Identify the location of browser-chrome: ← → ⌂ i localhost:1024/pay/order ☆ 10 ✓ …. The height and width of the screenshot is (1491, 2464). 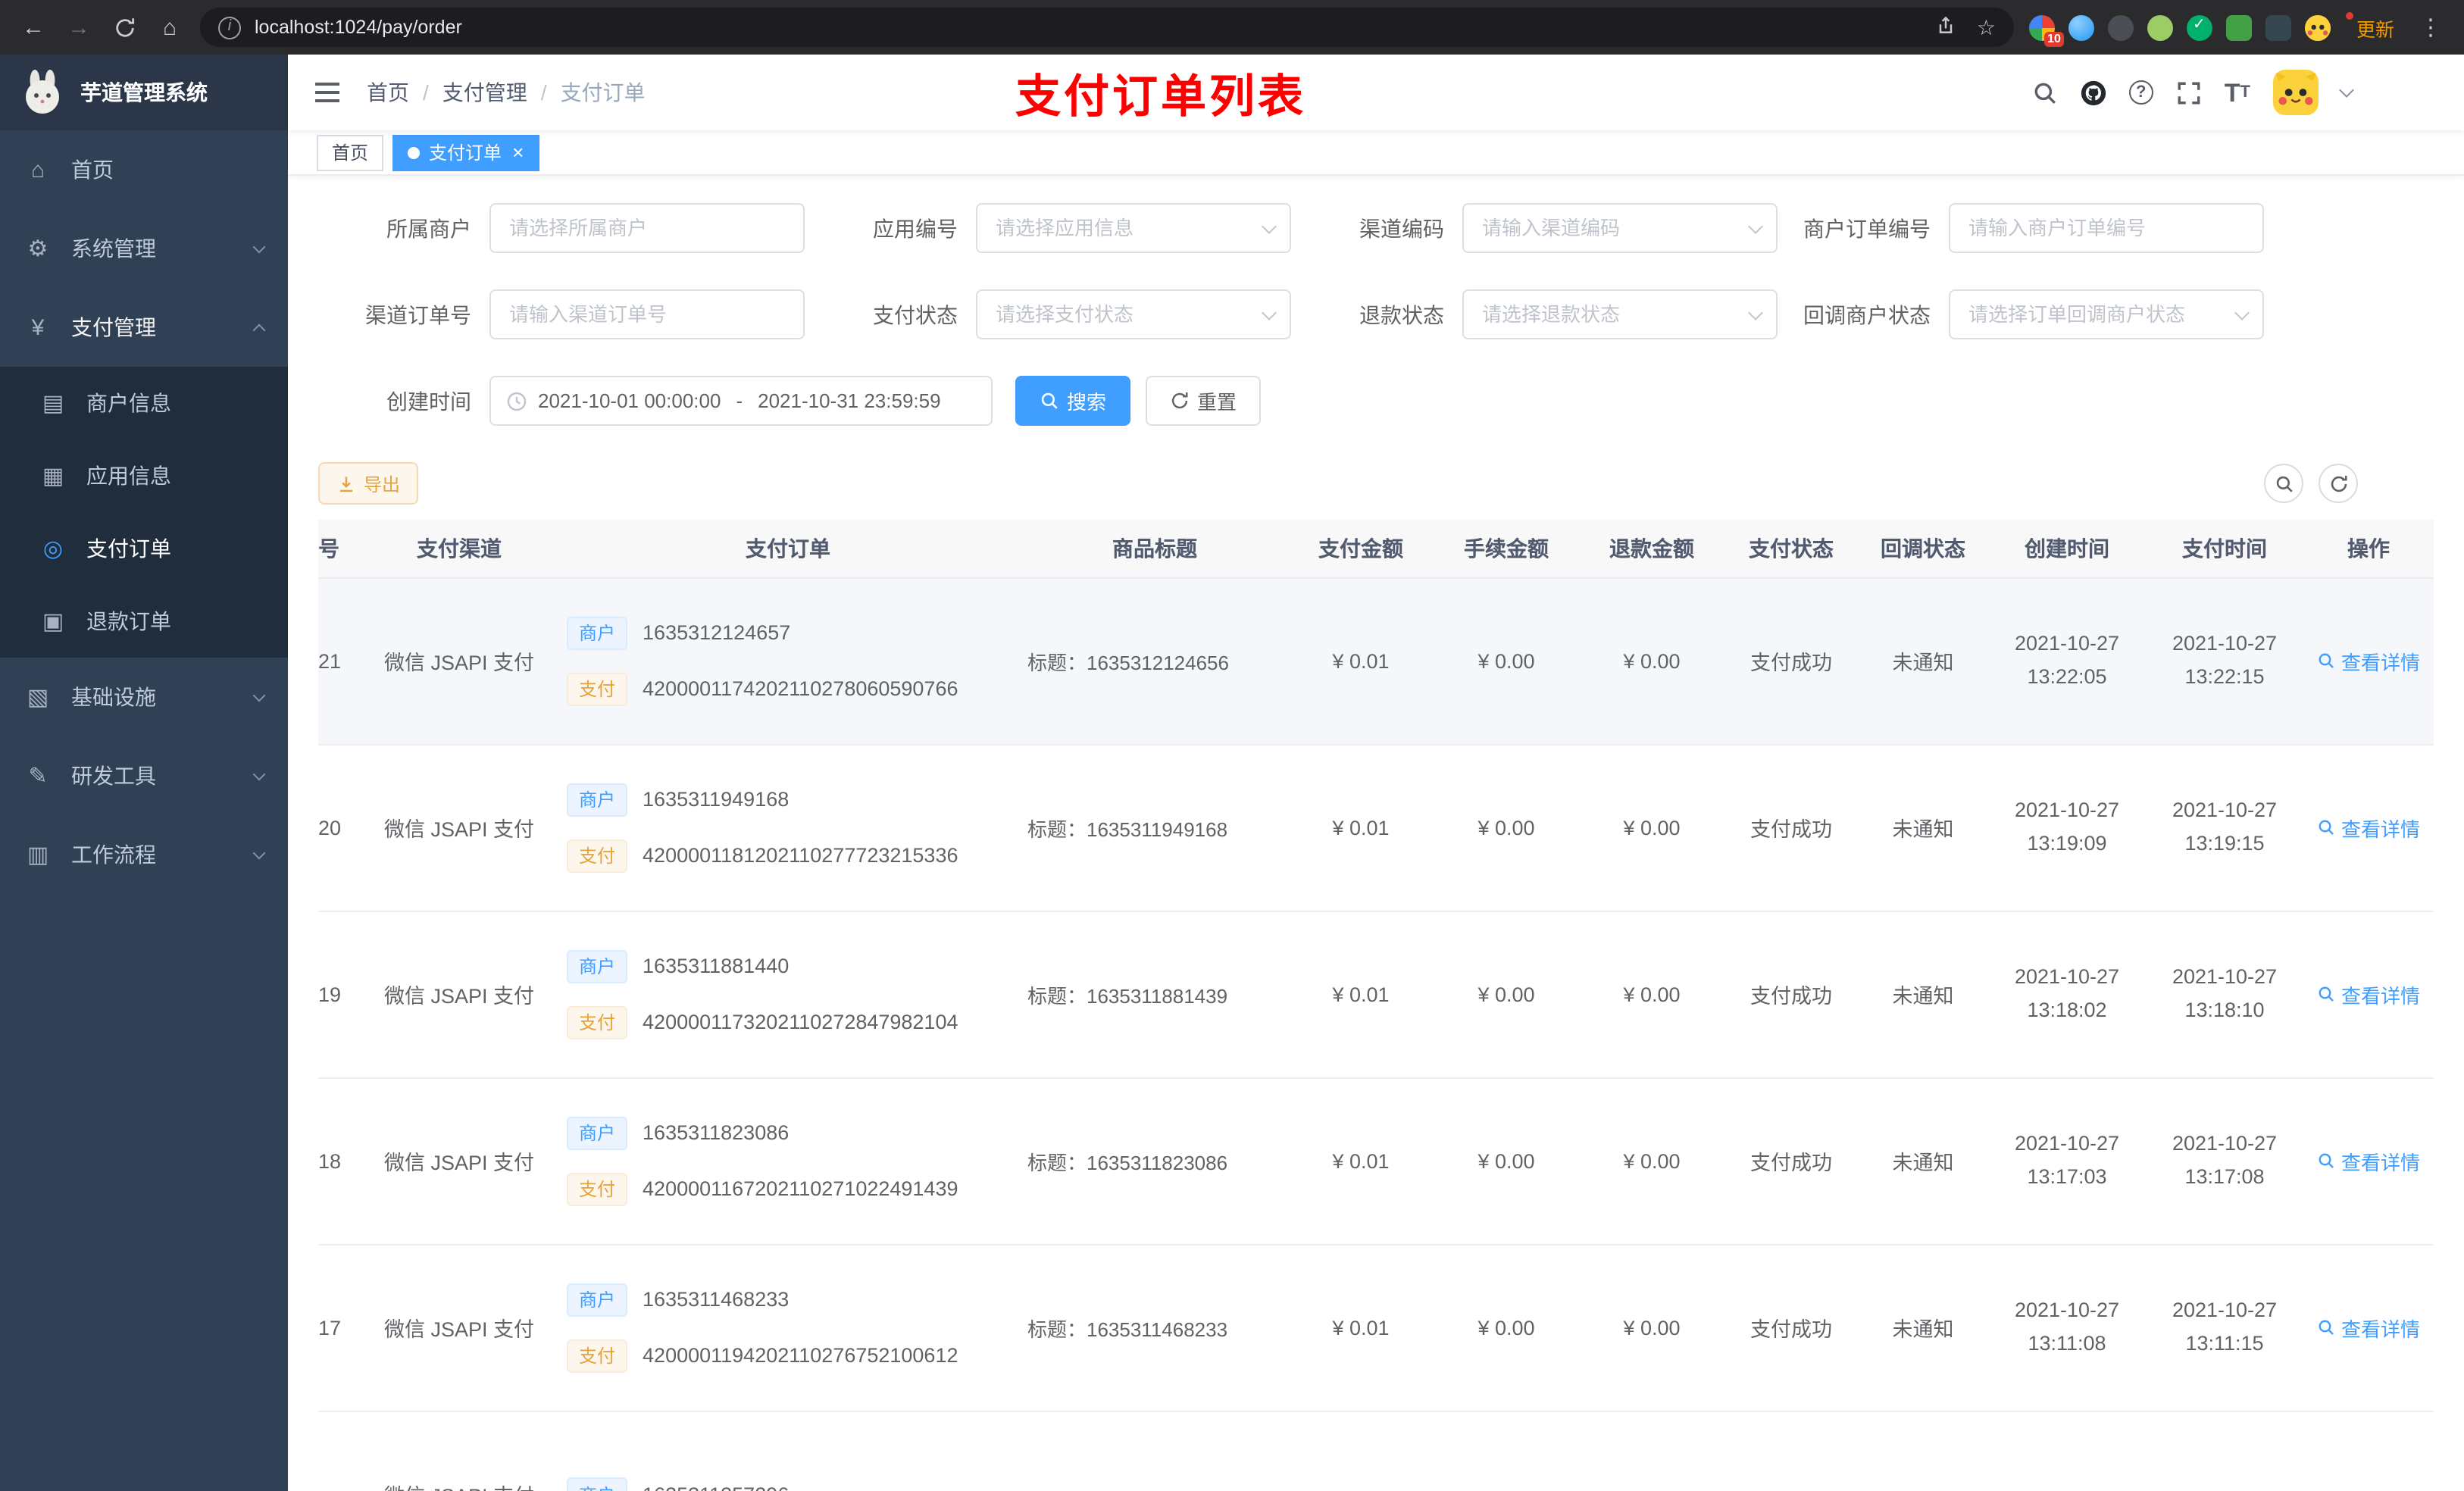
(1232, 27).